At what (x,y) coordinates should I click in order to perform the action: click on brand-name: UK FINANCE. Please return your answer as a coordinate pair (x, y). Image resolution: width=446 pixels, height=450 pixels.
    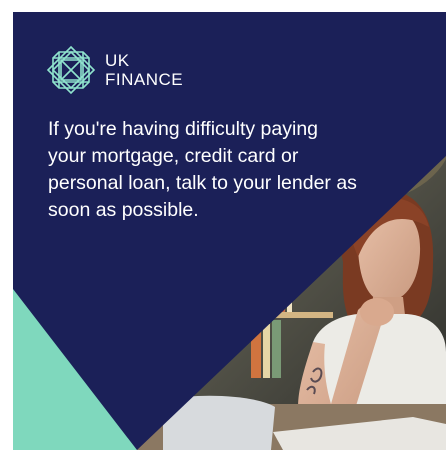
    Looking at the image, I should click on (144, 70).